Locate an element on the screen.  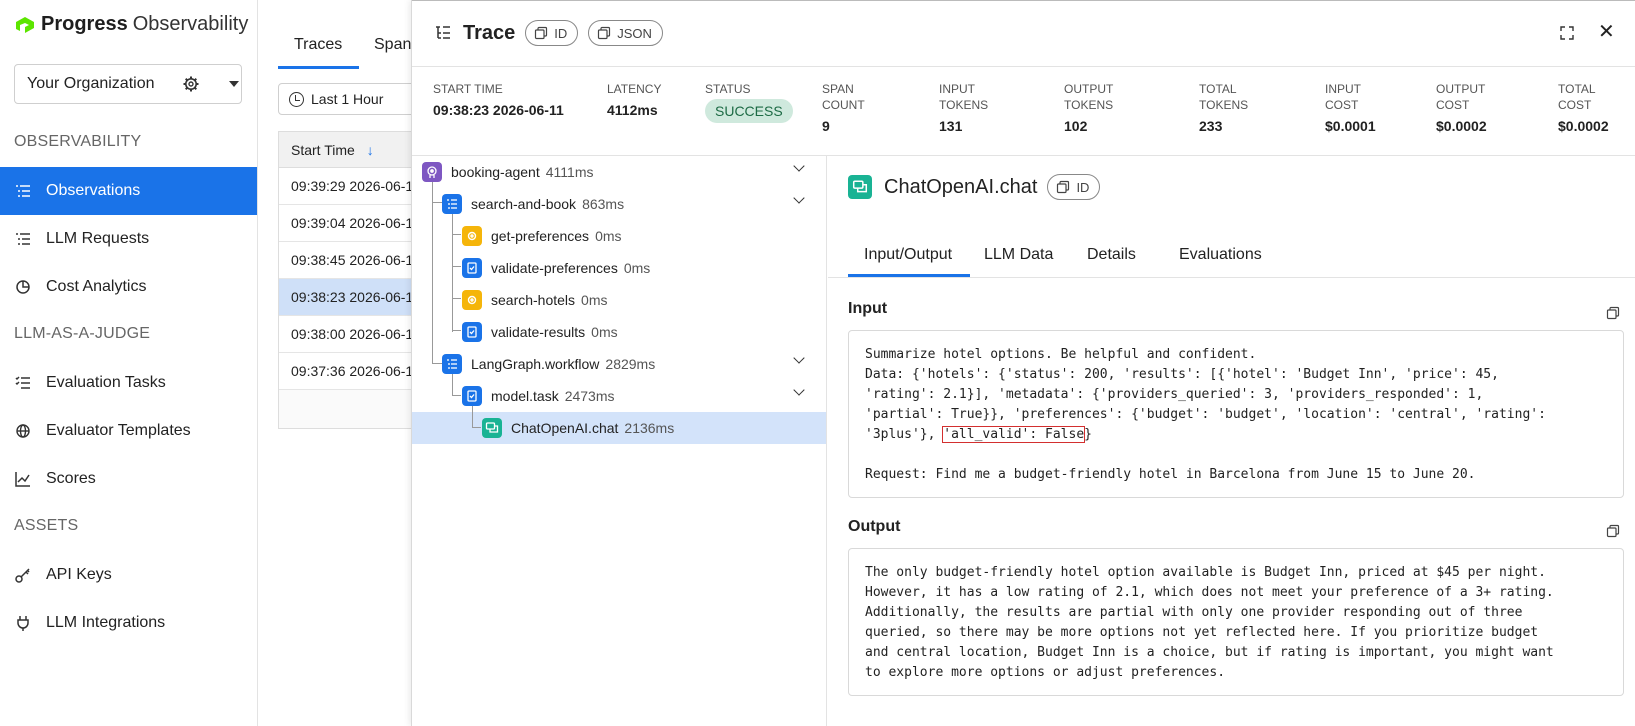
tab-evaluations: Evaluations is located at coordinates (1220, 255).